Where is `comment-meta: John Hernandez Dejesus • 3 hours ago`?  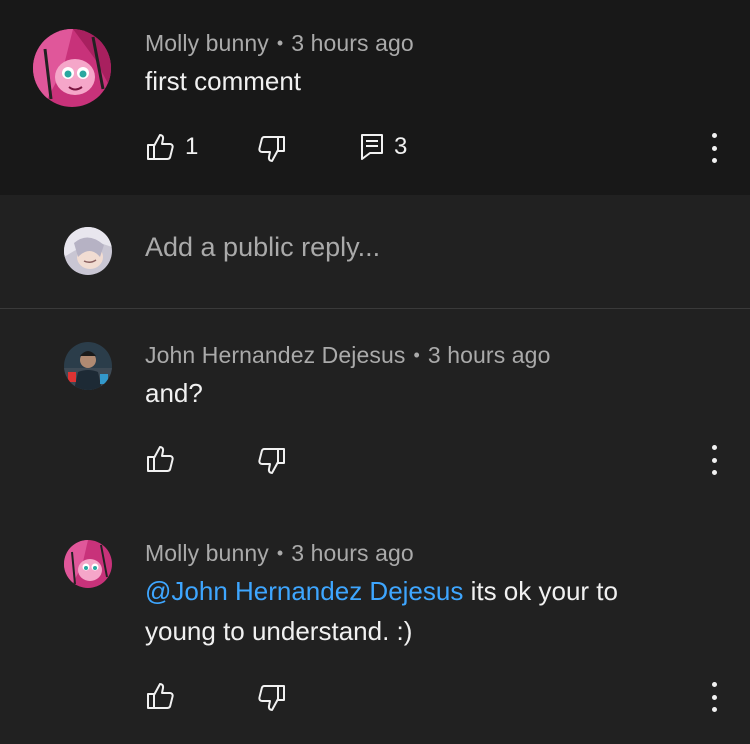
comment-meta: John Hernandez Dejesus • 3 hours ago is located at coordinates (347, 355).